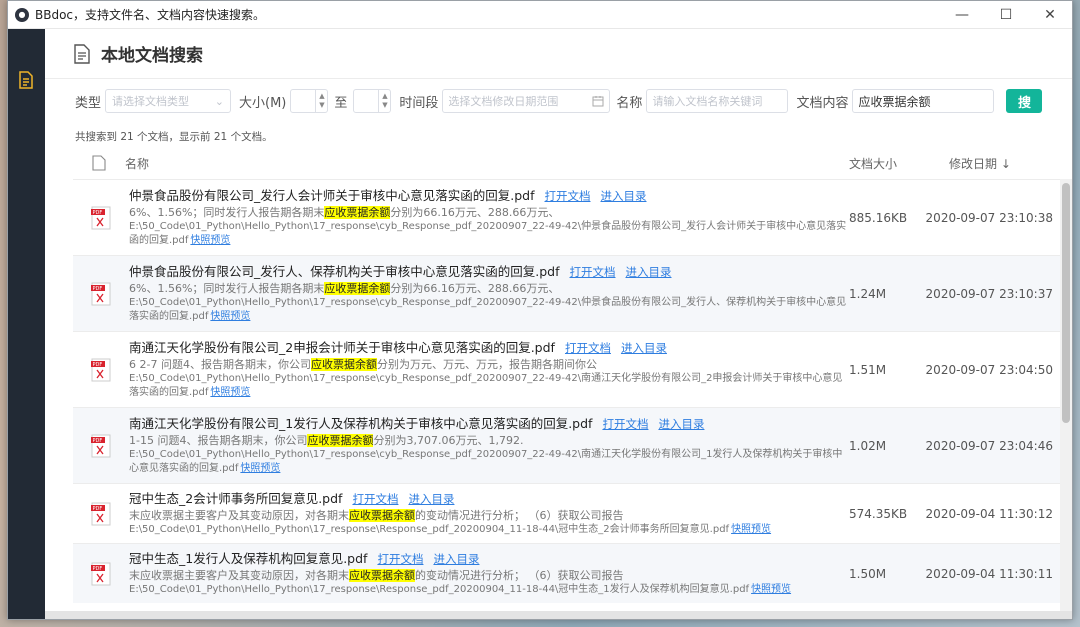 The height and width of the screenshot is (627, 1080). I want to click on scrollbar-thumb, so click(1066, 303).